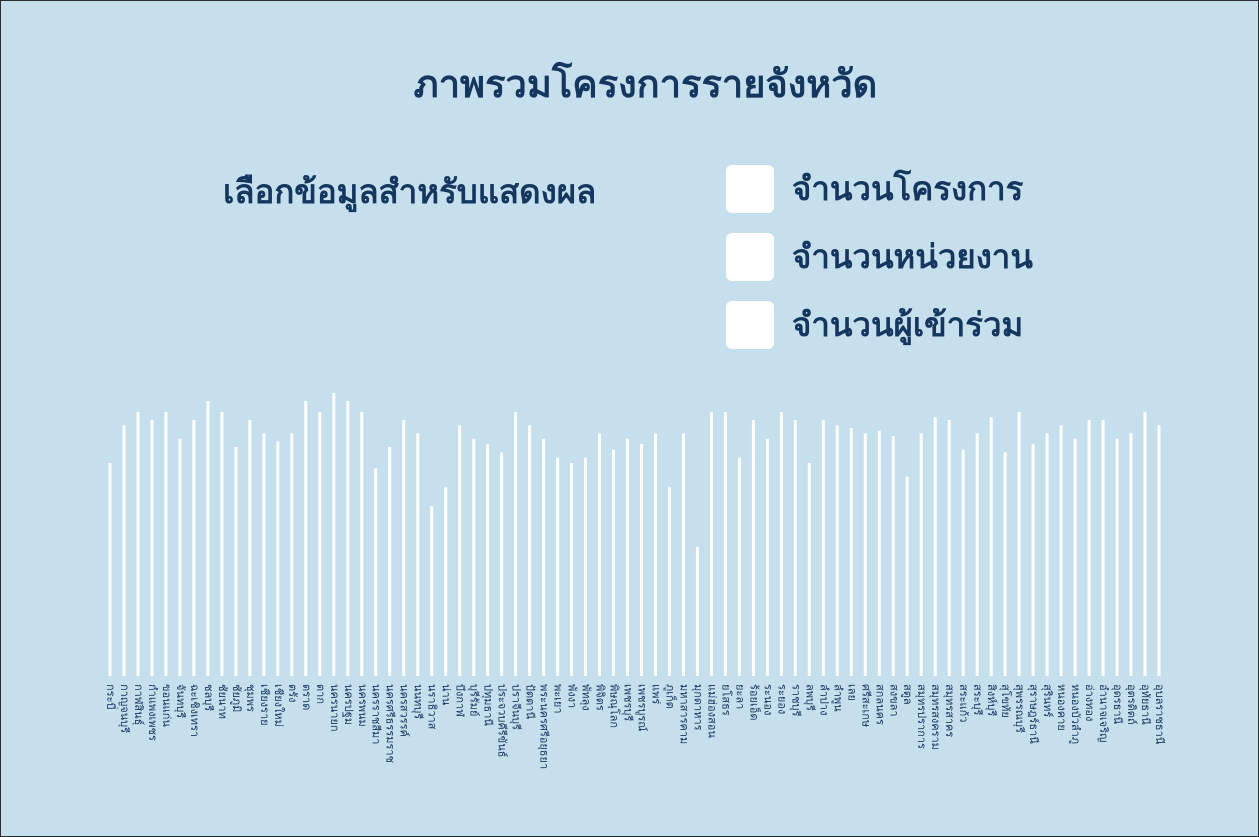  What do you see at coordinates (362, 705) in the screenshot?
I see `x-tick-label: นครพนม` at bounding box center [362, 705].